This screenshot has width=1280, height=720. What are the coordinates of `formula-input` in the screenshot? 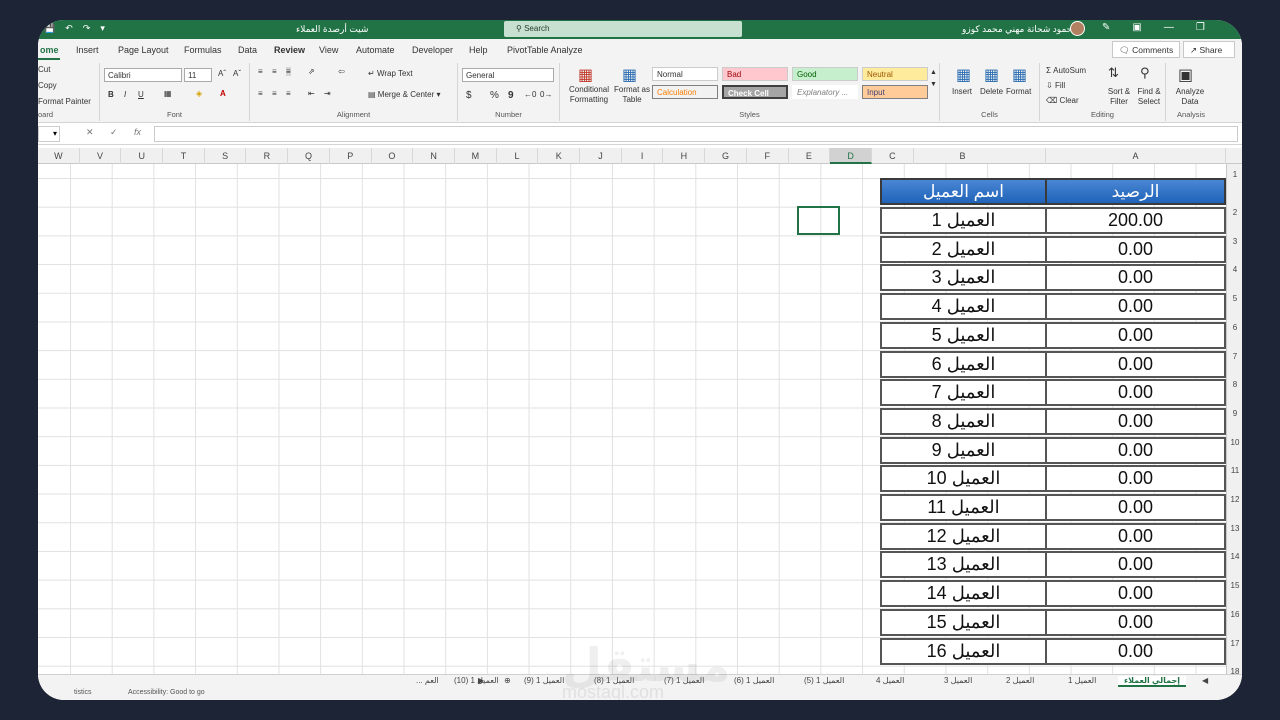 It's located at (696, 134).